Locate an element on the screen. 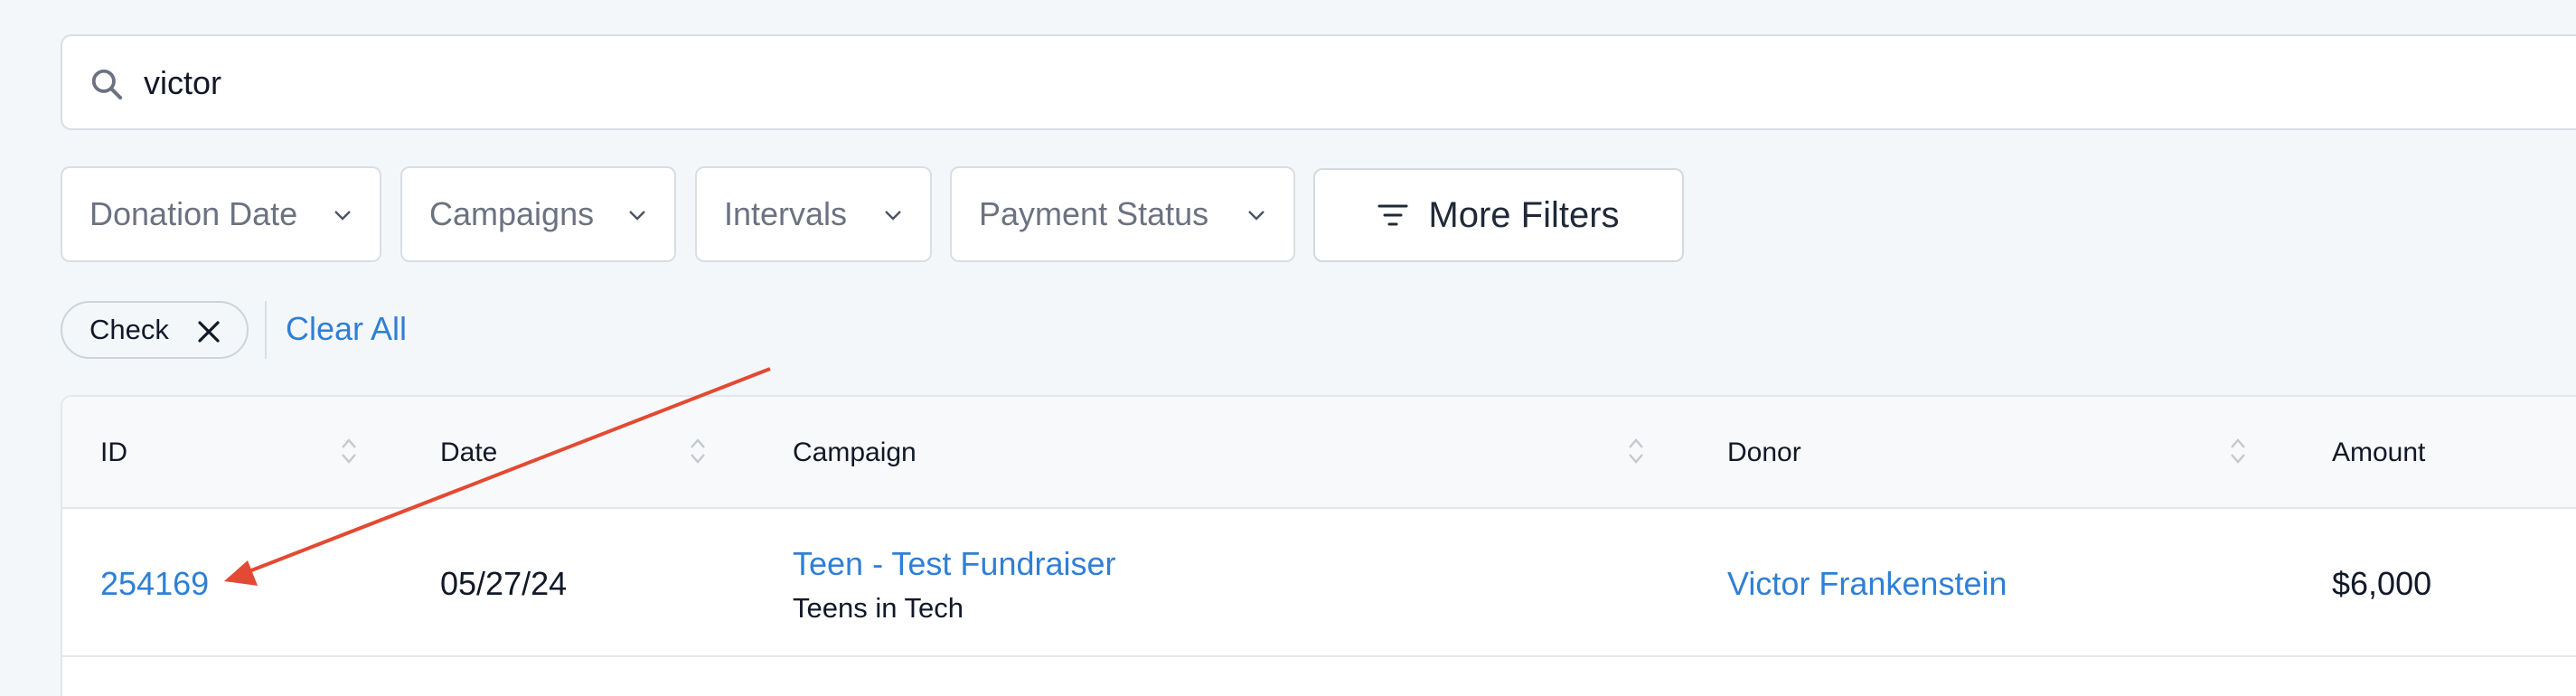  chip-label: Check is located at coordinates (129, 329).